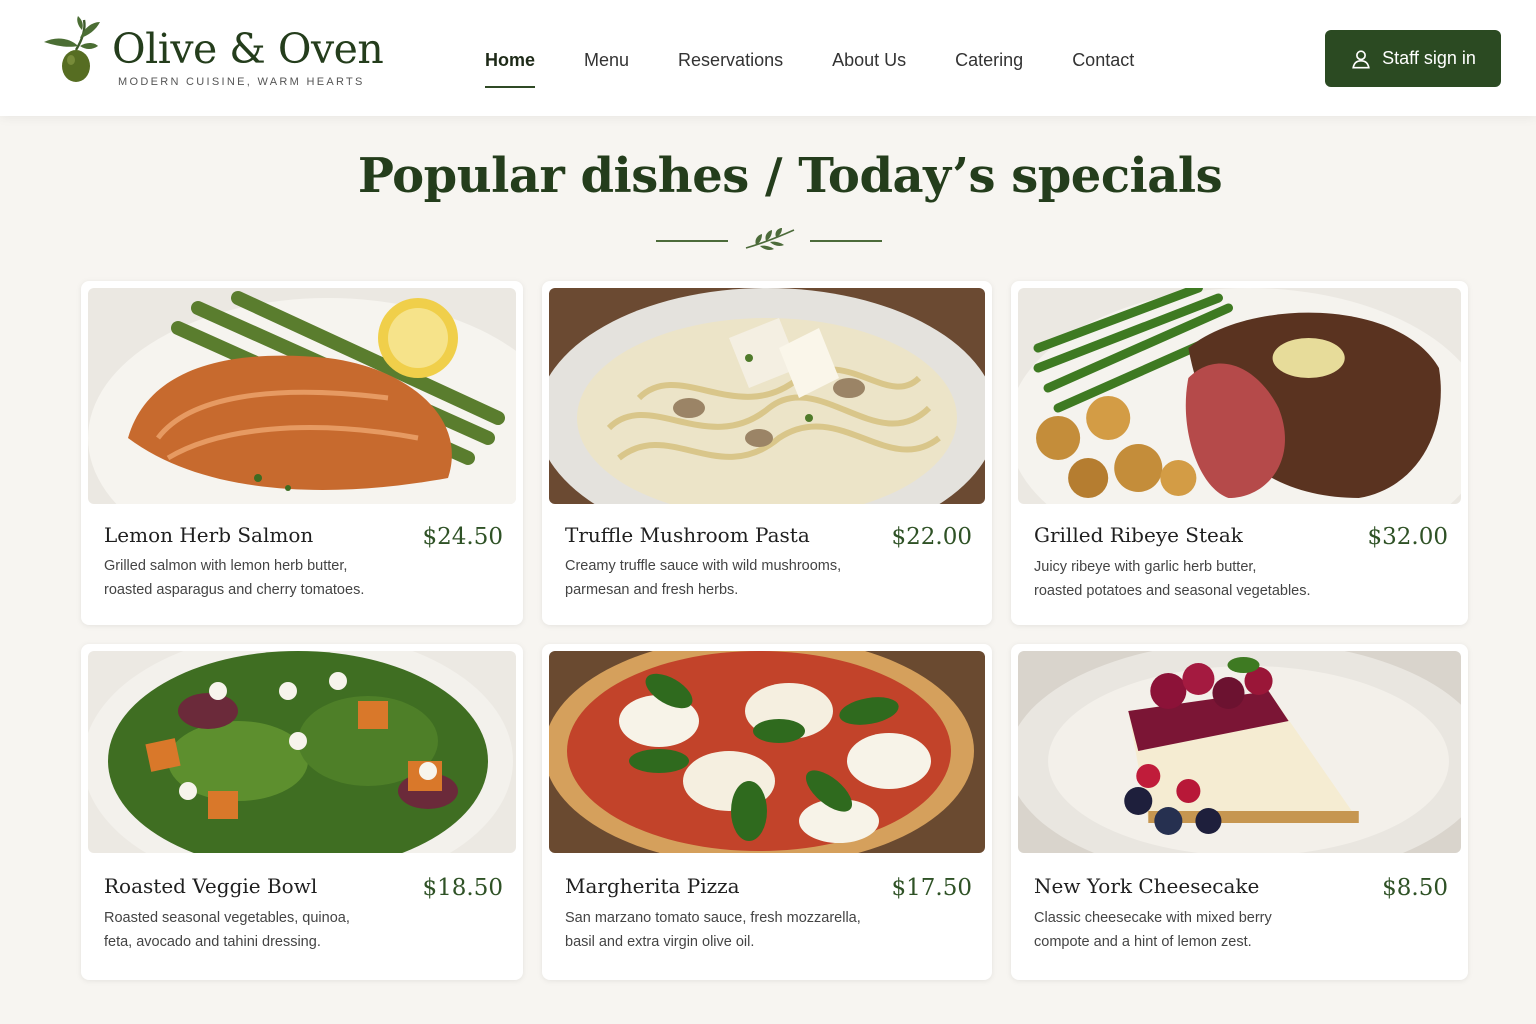  I want to click on veggie-bowl-image, so click(302, 752).